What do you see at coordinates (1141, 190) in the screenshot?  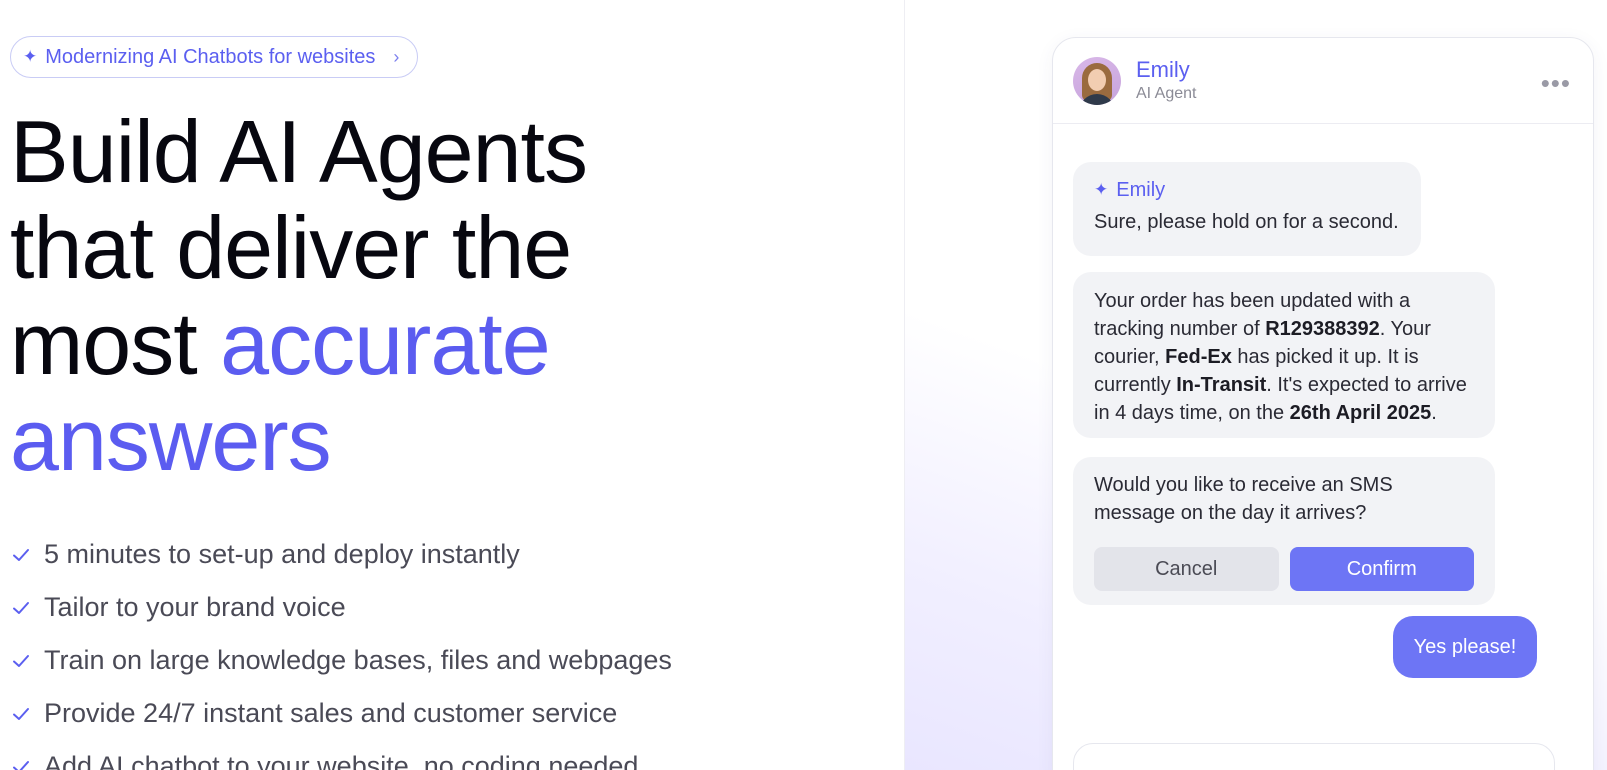 I see `sender-name: Emily` at bounding box center [1141, 190].